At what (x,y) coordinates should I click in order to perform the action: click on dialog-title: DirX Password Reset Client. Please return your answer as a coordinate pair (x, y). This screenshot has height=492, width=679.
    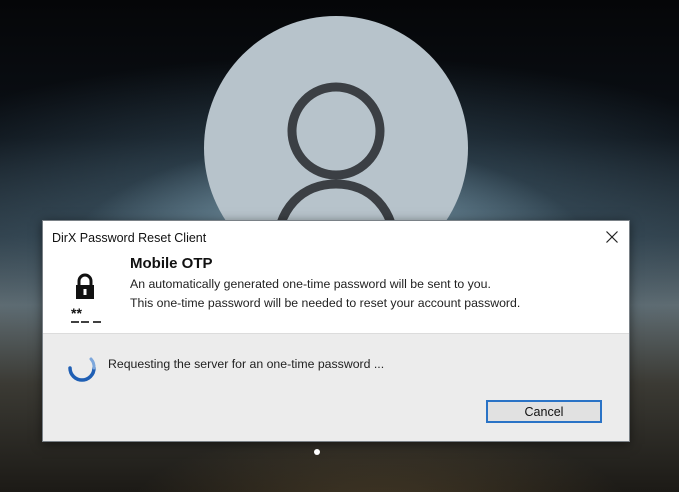
    Looking at the image, I should click on (129, 238).